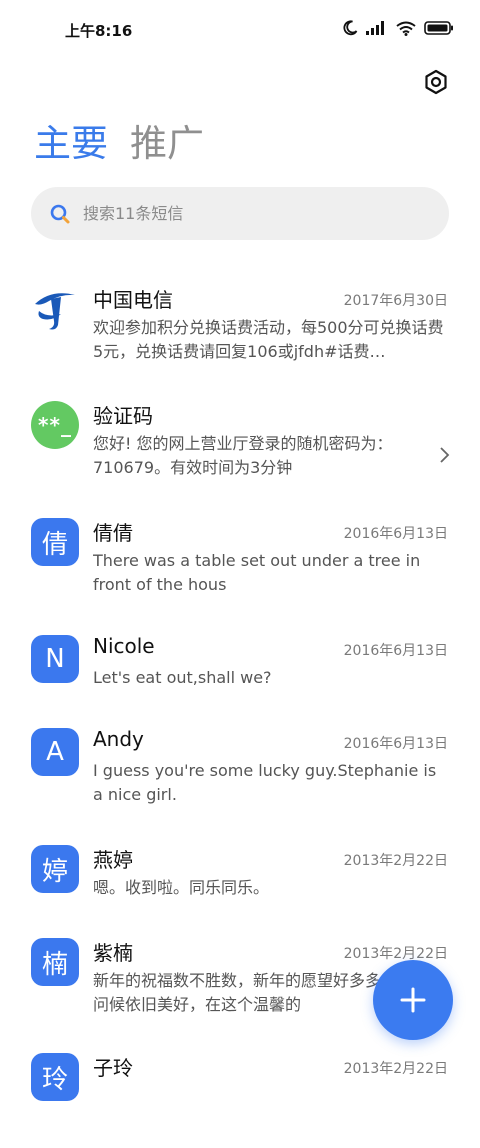 This screenshot has height=1148, width=480. I want to click on search-icon, so click(60, 213).